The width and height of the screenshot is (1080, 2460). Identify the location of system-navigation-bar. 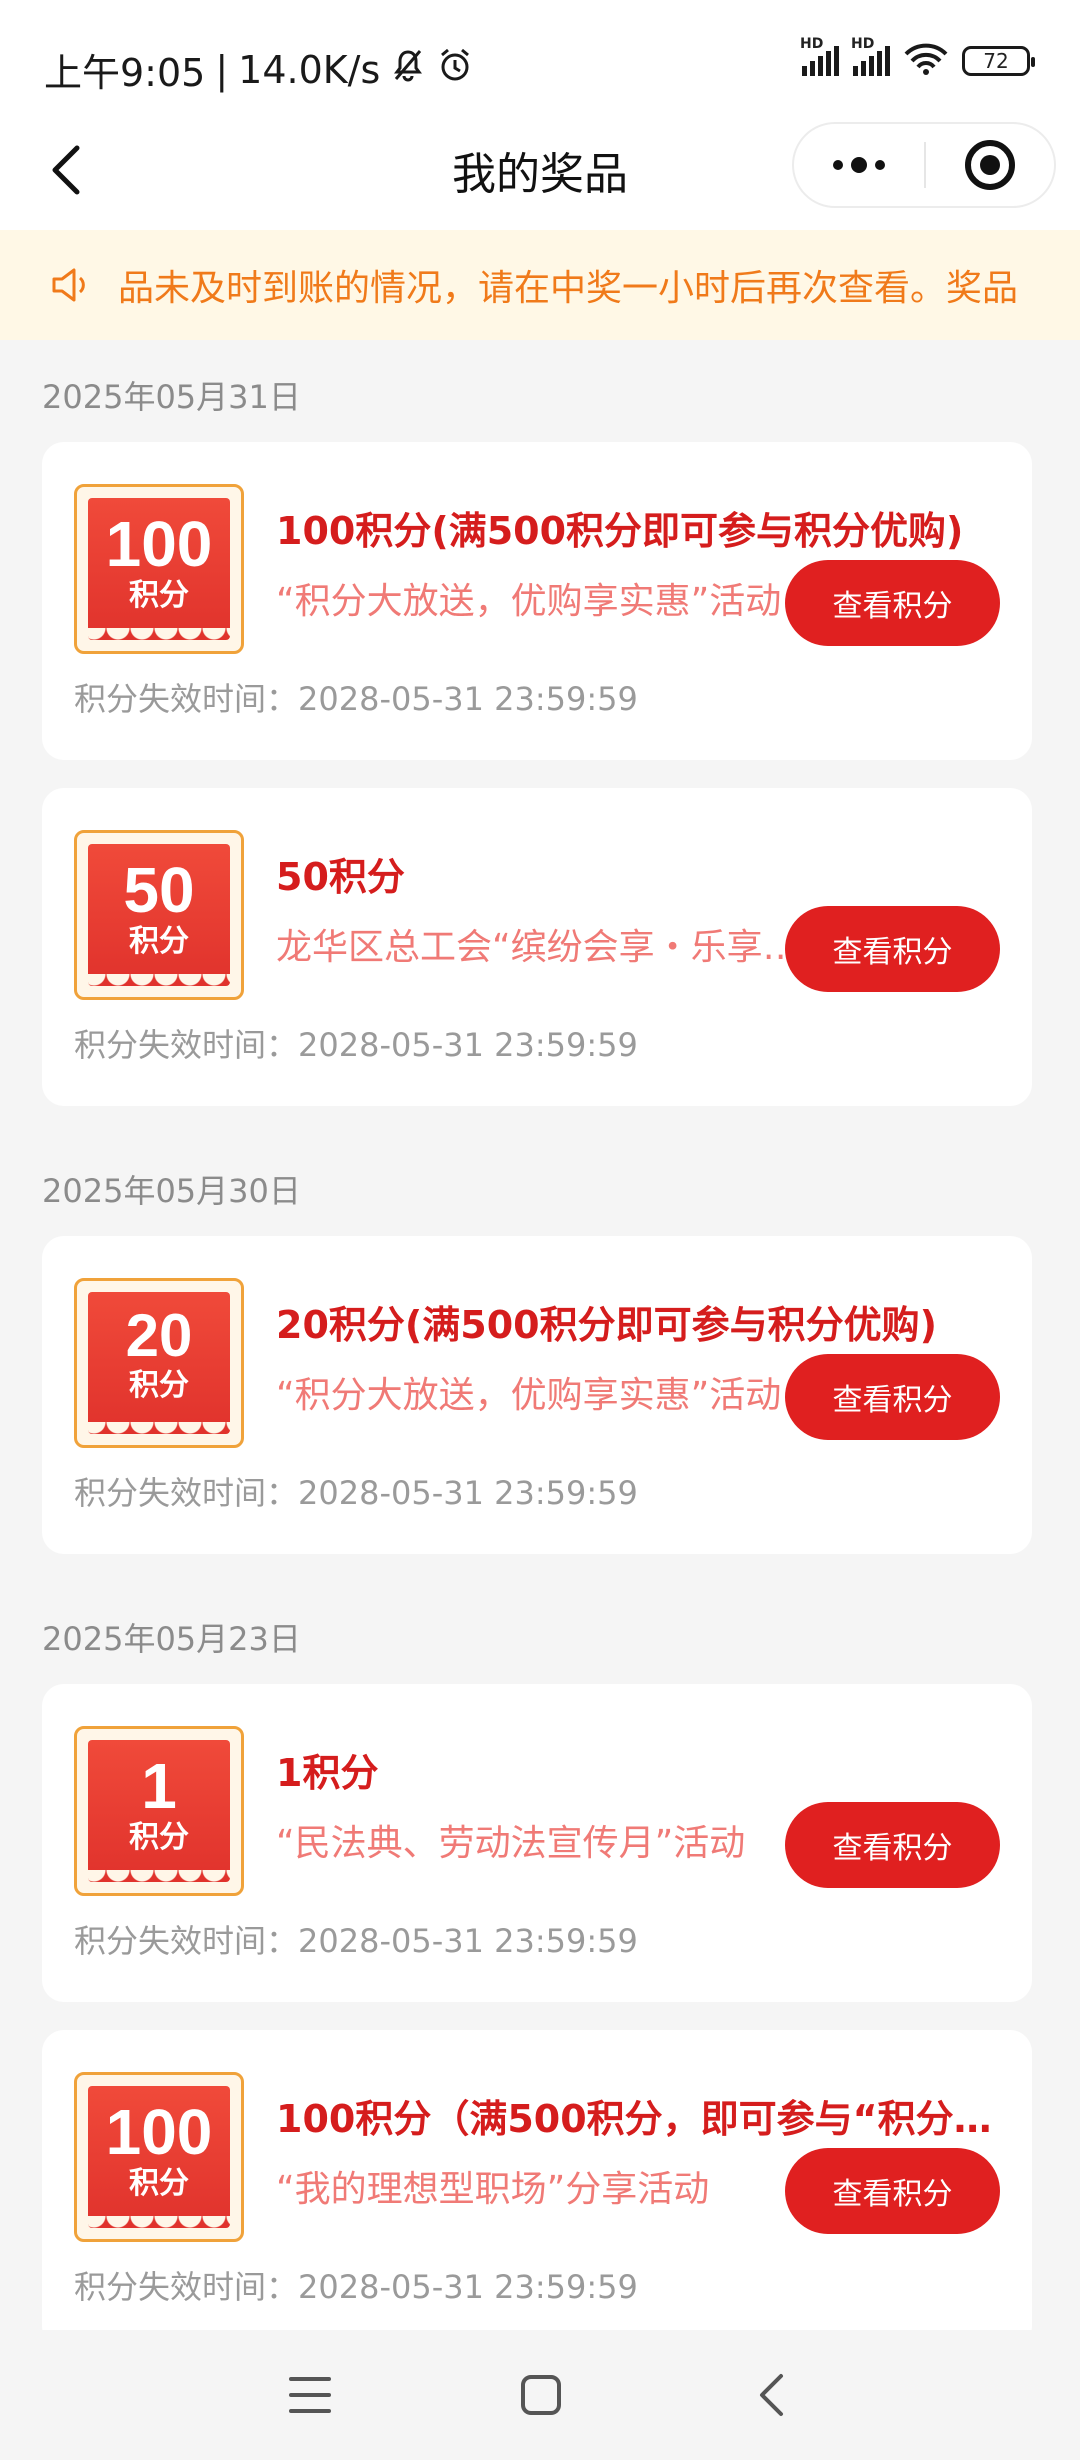
(540, 2395).